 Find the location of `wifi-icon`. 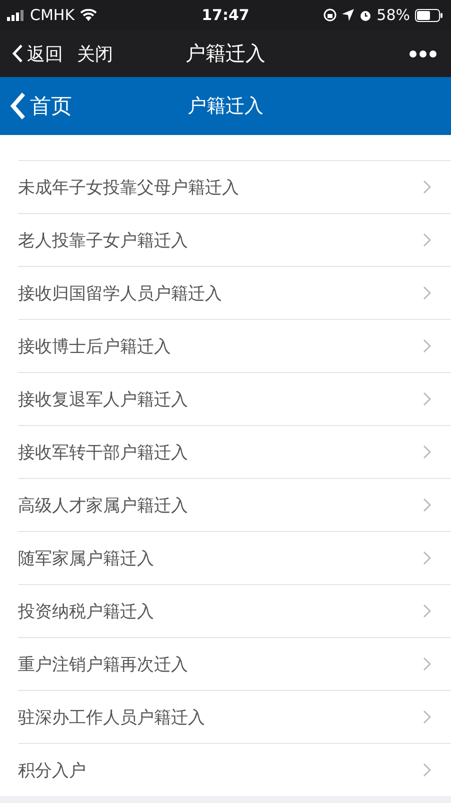

wifi-icon is located at coordinates (88, 15).